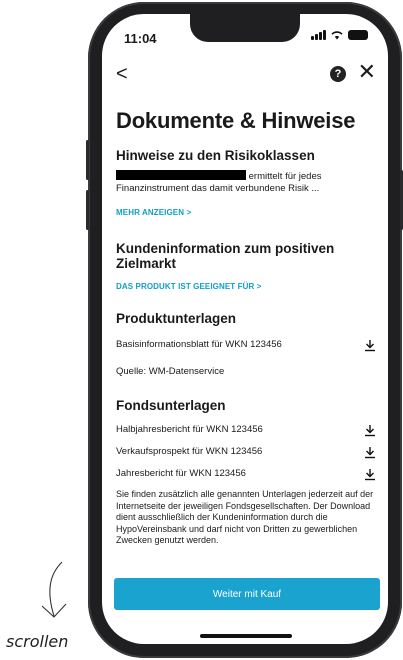  Describe the element at coordinates (247, 286) in the screenshot. I see `target-market-link: DAS PRODUKT IST GEEIGNET FÜR >` at that location.